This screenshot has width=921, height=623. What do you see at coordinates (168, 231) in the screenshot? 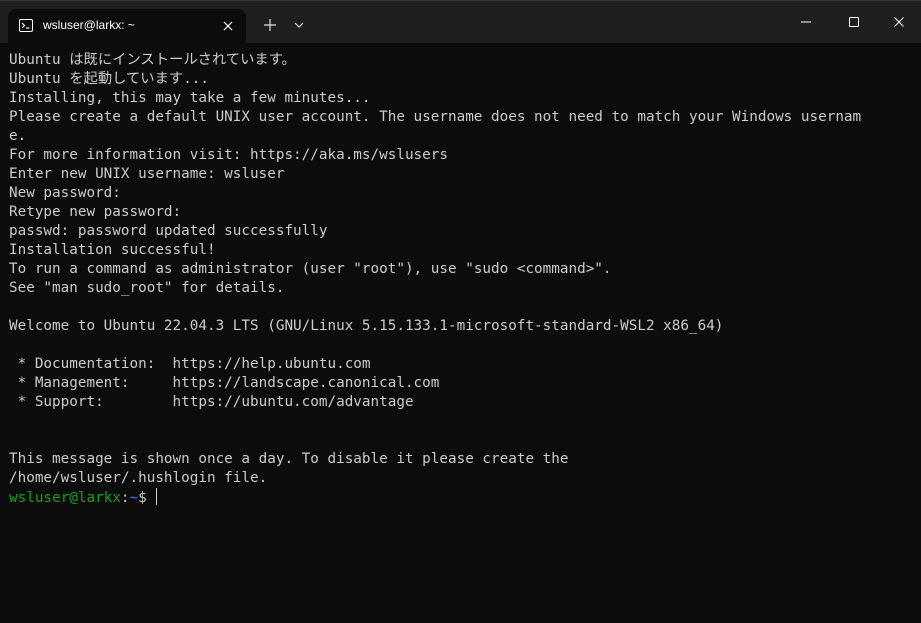
I see `output-line: passwd: password updated successfully` at bounding box center [168, 231].